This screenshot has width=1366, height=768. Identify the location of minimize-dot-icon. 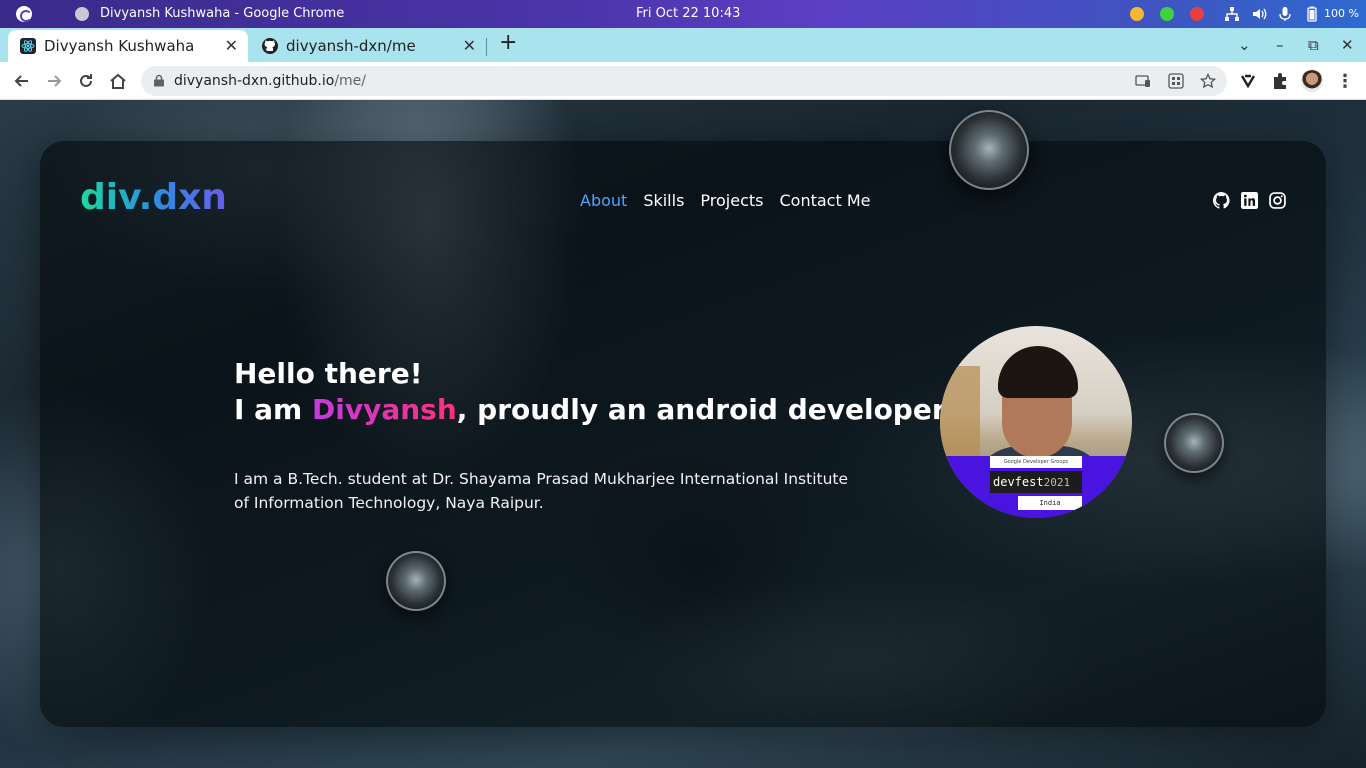
(1137, 14).